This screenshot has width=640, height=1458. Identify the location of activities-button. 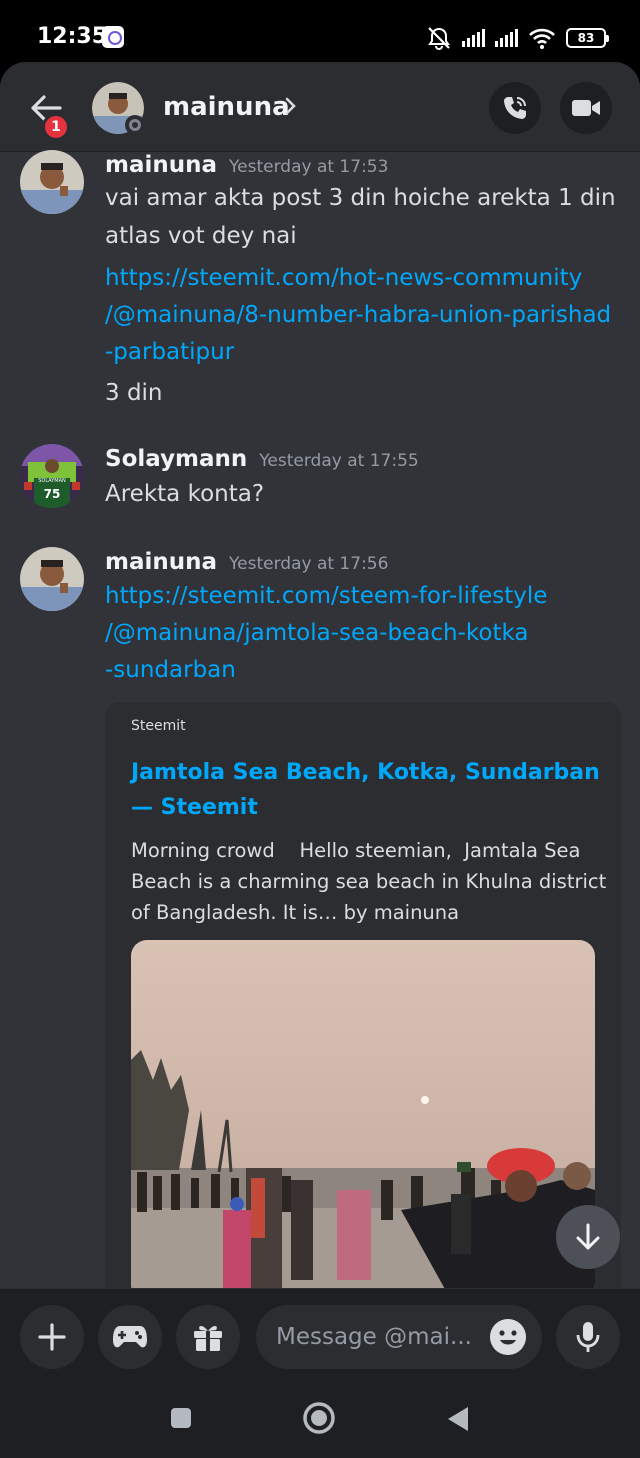
(130, 1337).